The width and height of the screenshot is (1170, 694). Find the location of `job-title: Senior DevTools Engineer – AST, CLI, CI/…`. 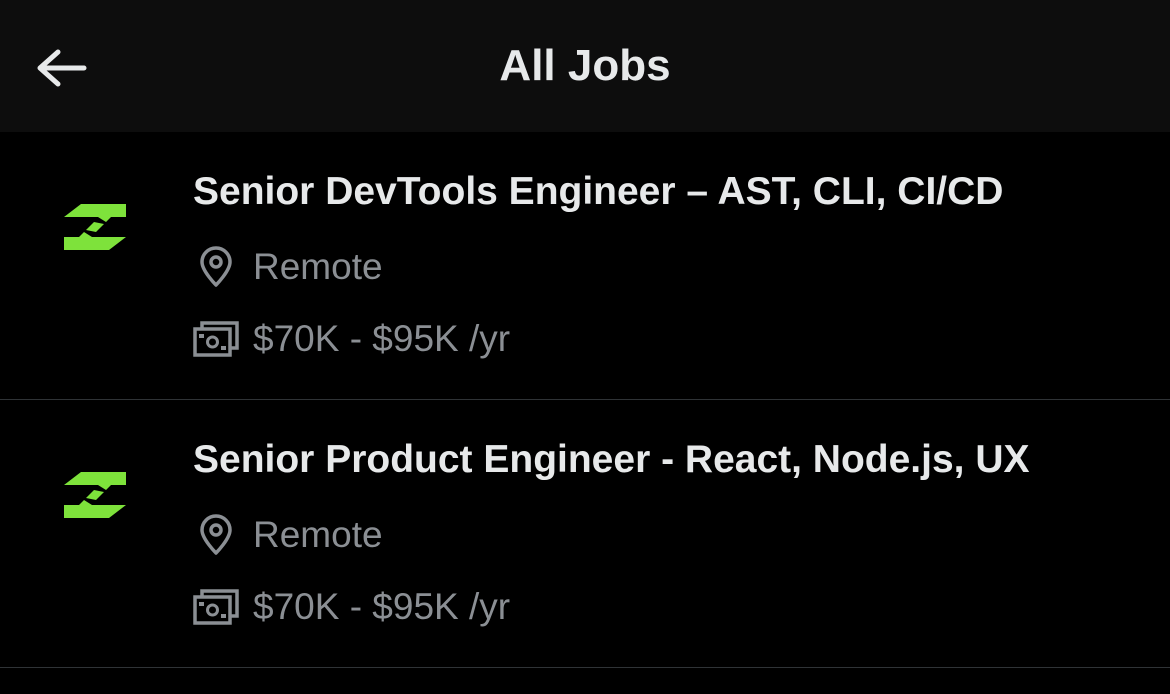

job-title: Senior DevTools Engineer – AST, CLI, CI/… is located at coordinates (598, 191).